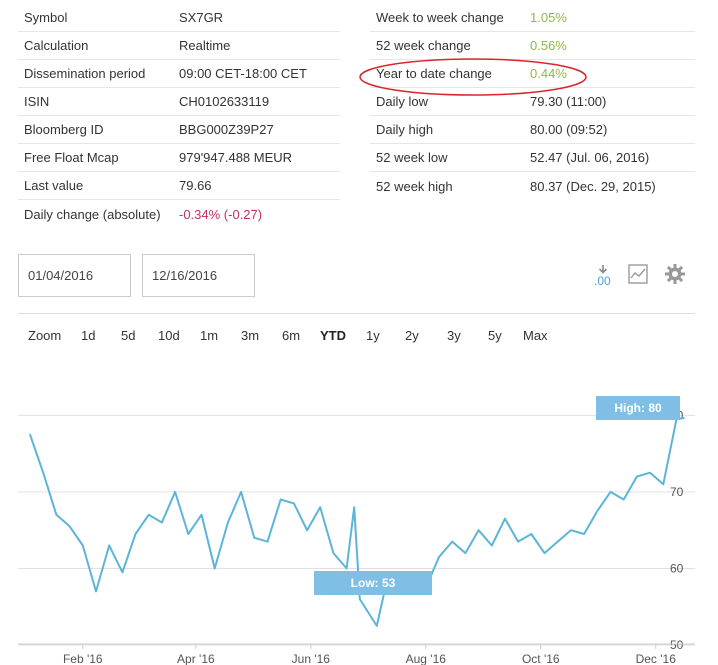 The height and width of the screenshot is (665, 718). I want to click on settings-gear-icon, so click(676, 275).